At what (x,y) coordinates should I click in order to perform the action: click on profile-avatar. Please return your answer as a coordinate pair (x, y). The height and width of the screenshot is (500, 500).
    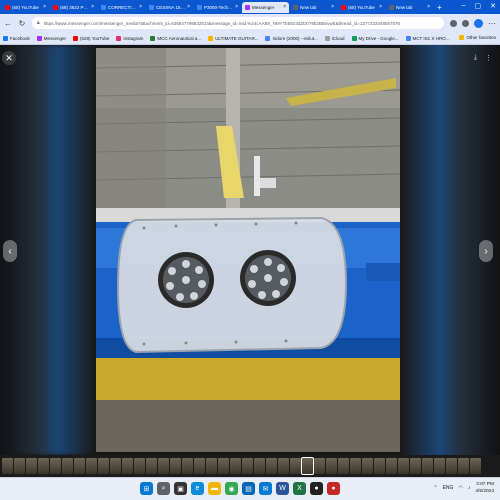
    Looking at the image, I should click on (478, 23).